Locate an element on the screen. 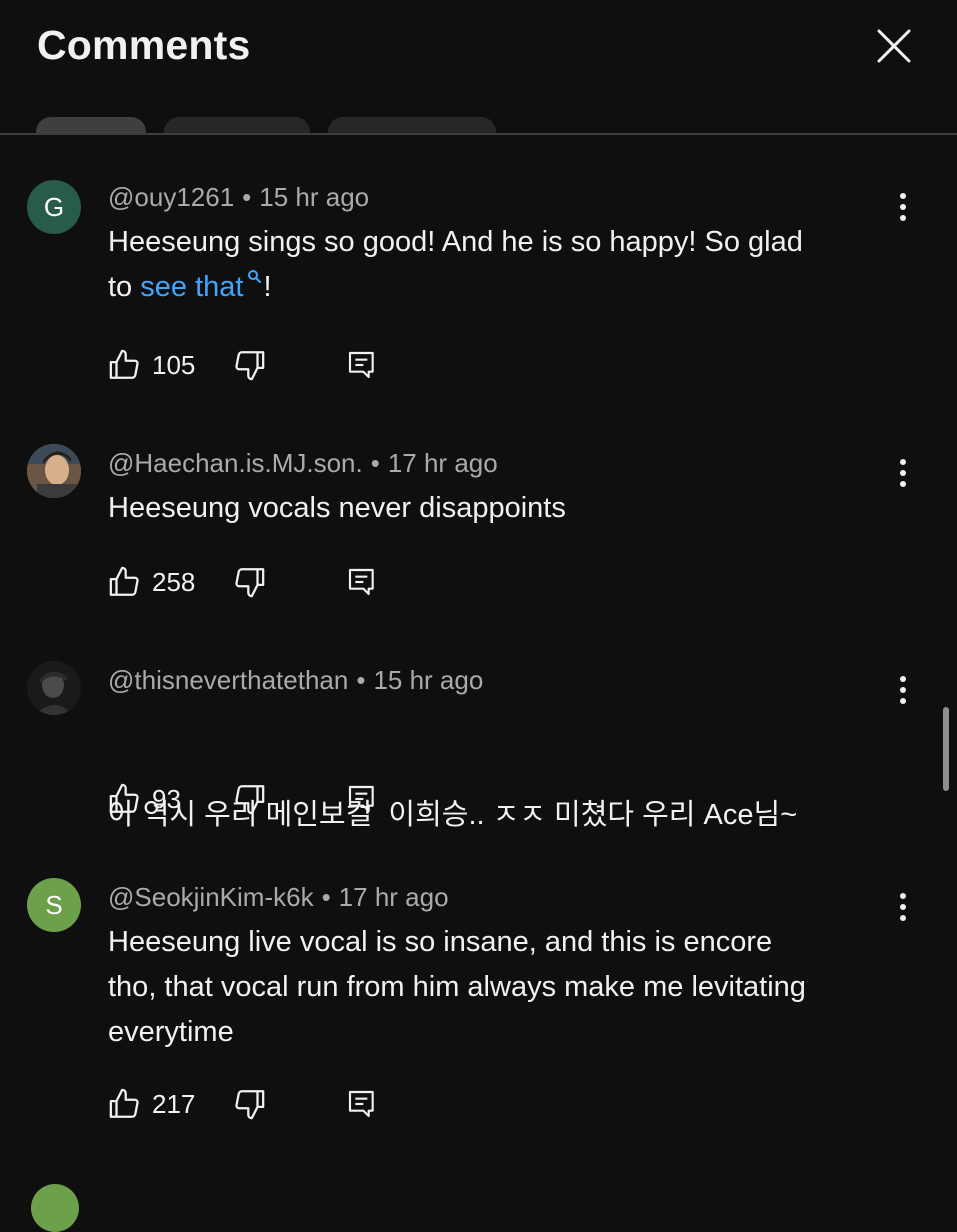  like-button: 105 is located at coordinates (151, 365).